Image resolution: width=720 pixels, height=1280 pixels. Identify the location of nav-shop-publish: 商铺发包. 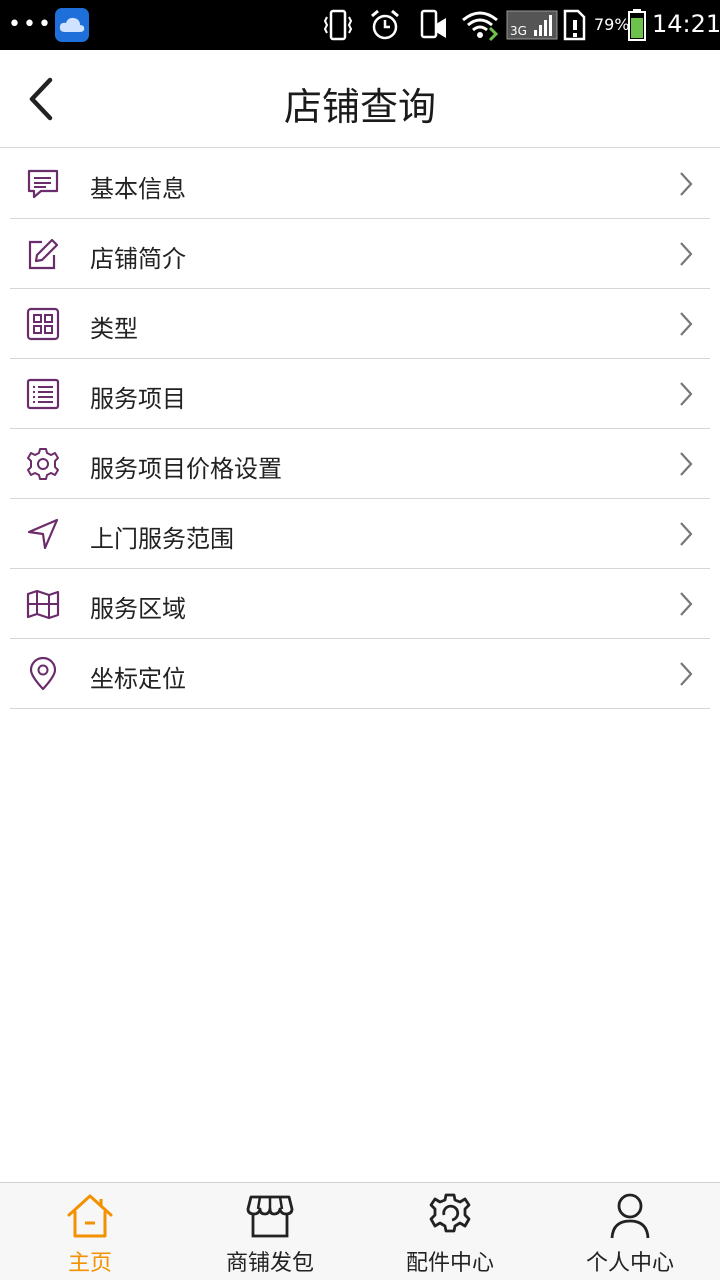
(270, 1231).